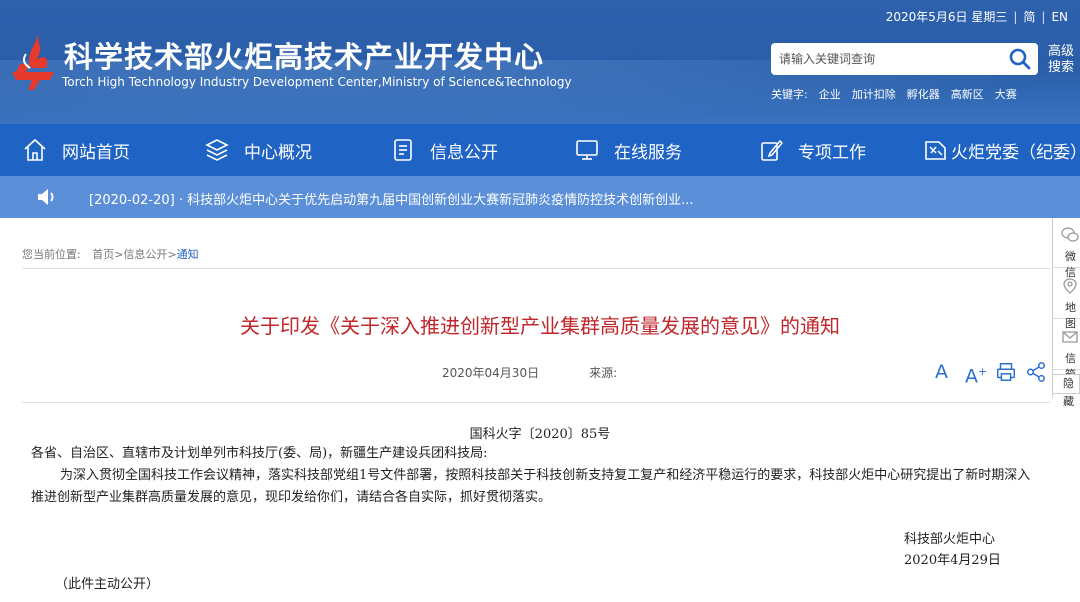 The width and height of the screenshot is (1080, 602). I want to click on nav-item-label: 火炬党委（纪委）, so click(1015, 152).